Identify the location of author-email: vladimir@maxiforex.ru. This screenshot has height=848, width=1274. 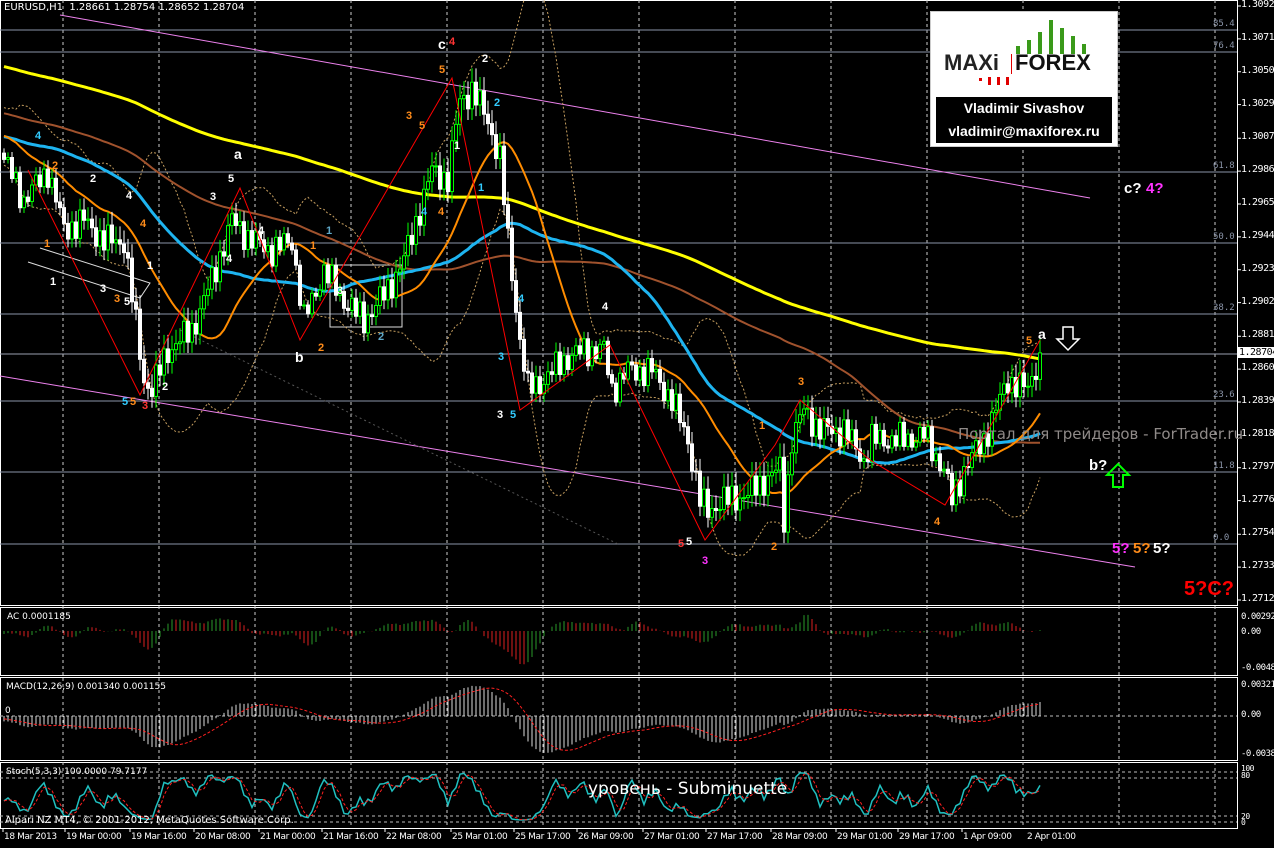
(1024, 131).